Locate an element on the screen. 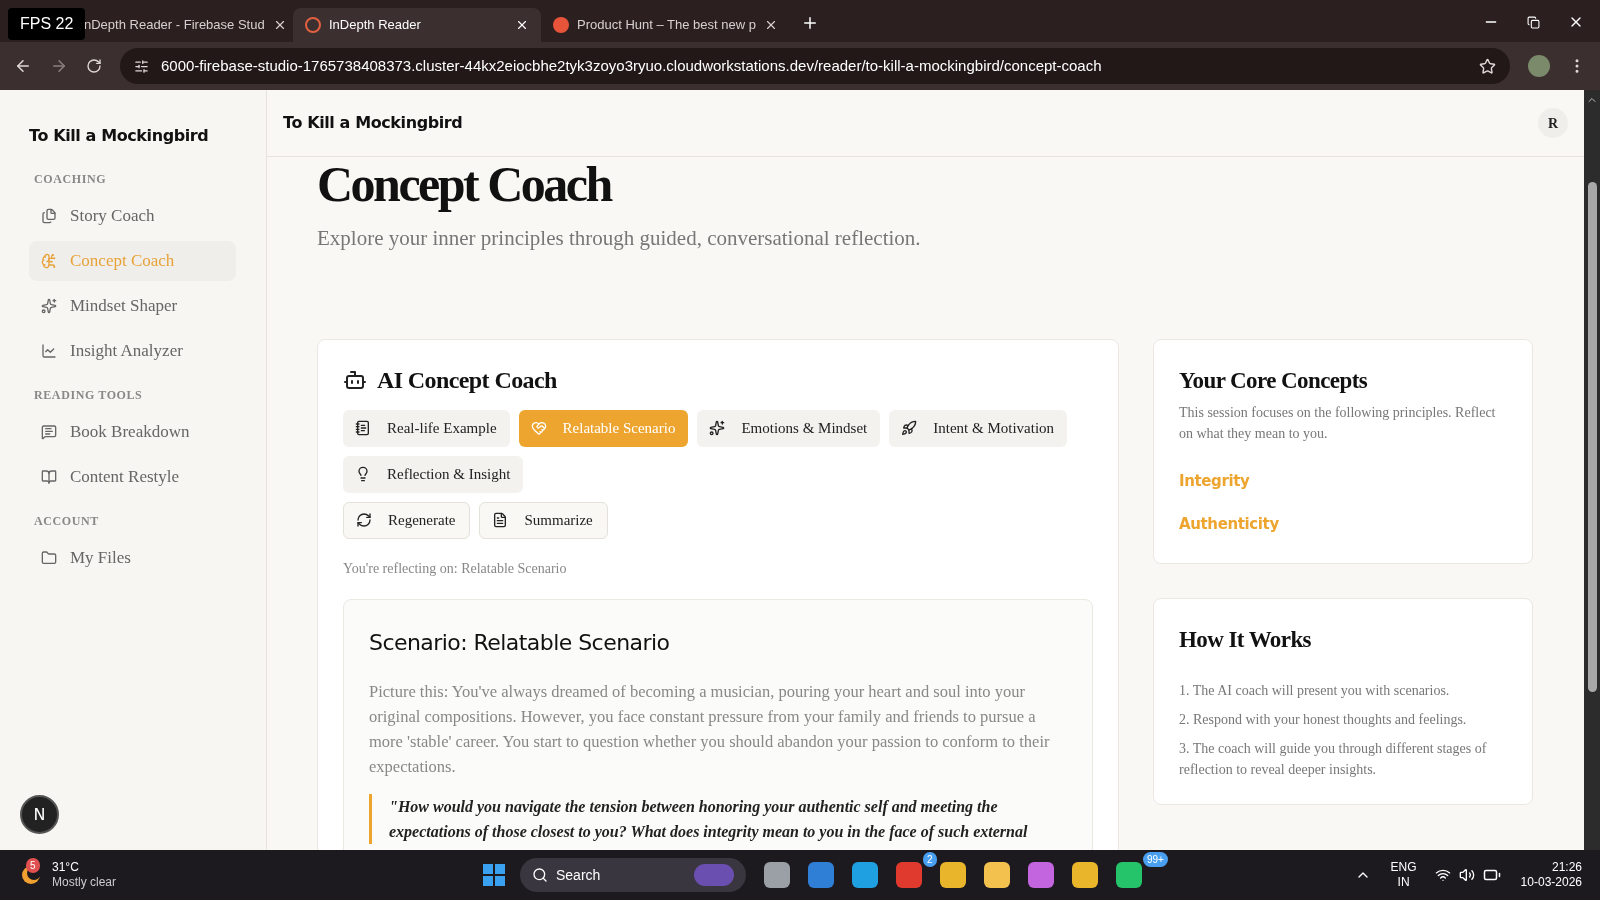  action-button: Regenerate is located at coordinates (407, 520).